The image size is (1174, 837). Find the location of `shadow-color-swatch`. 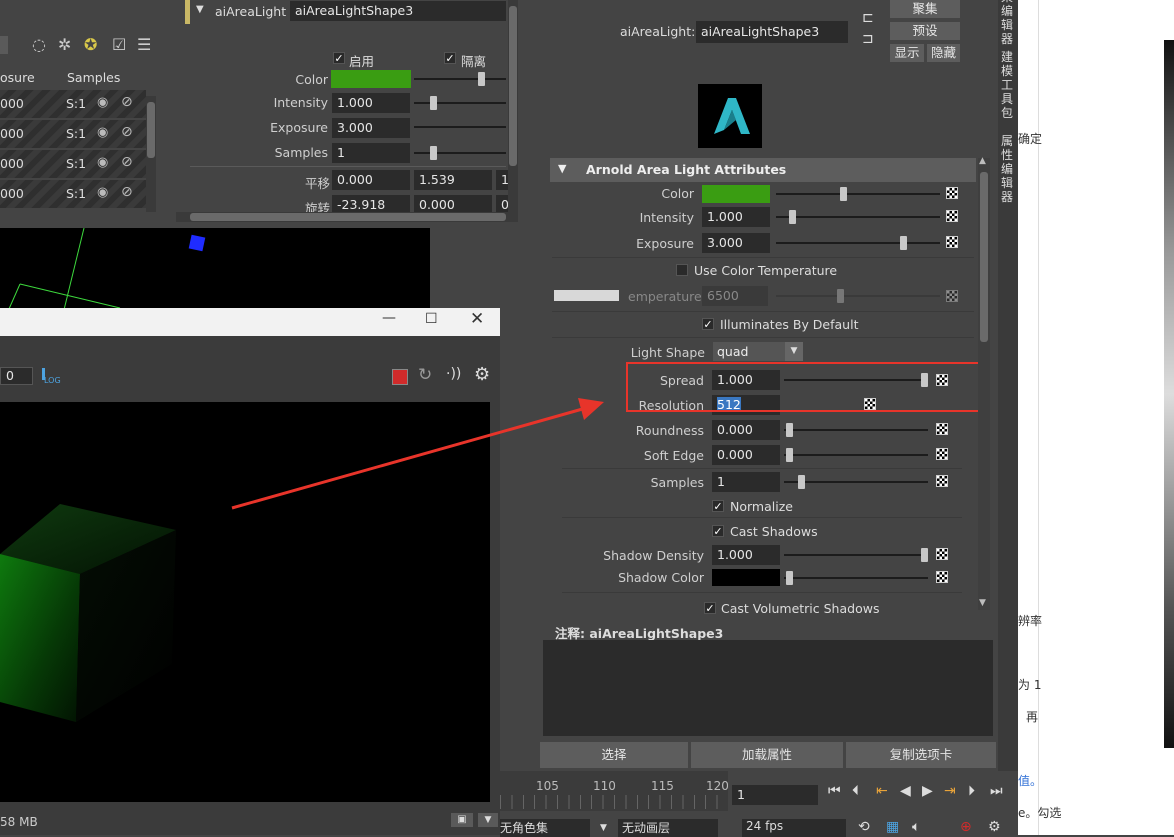

shadow-color-swatch is located at coordinates (746, 577).